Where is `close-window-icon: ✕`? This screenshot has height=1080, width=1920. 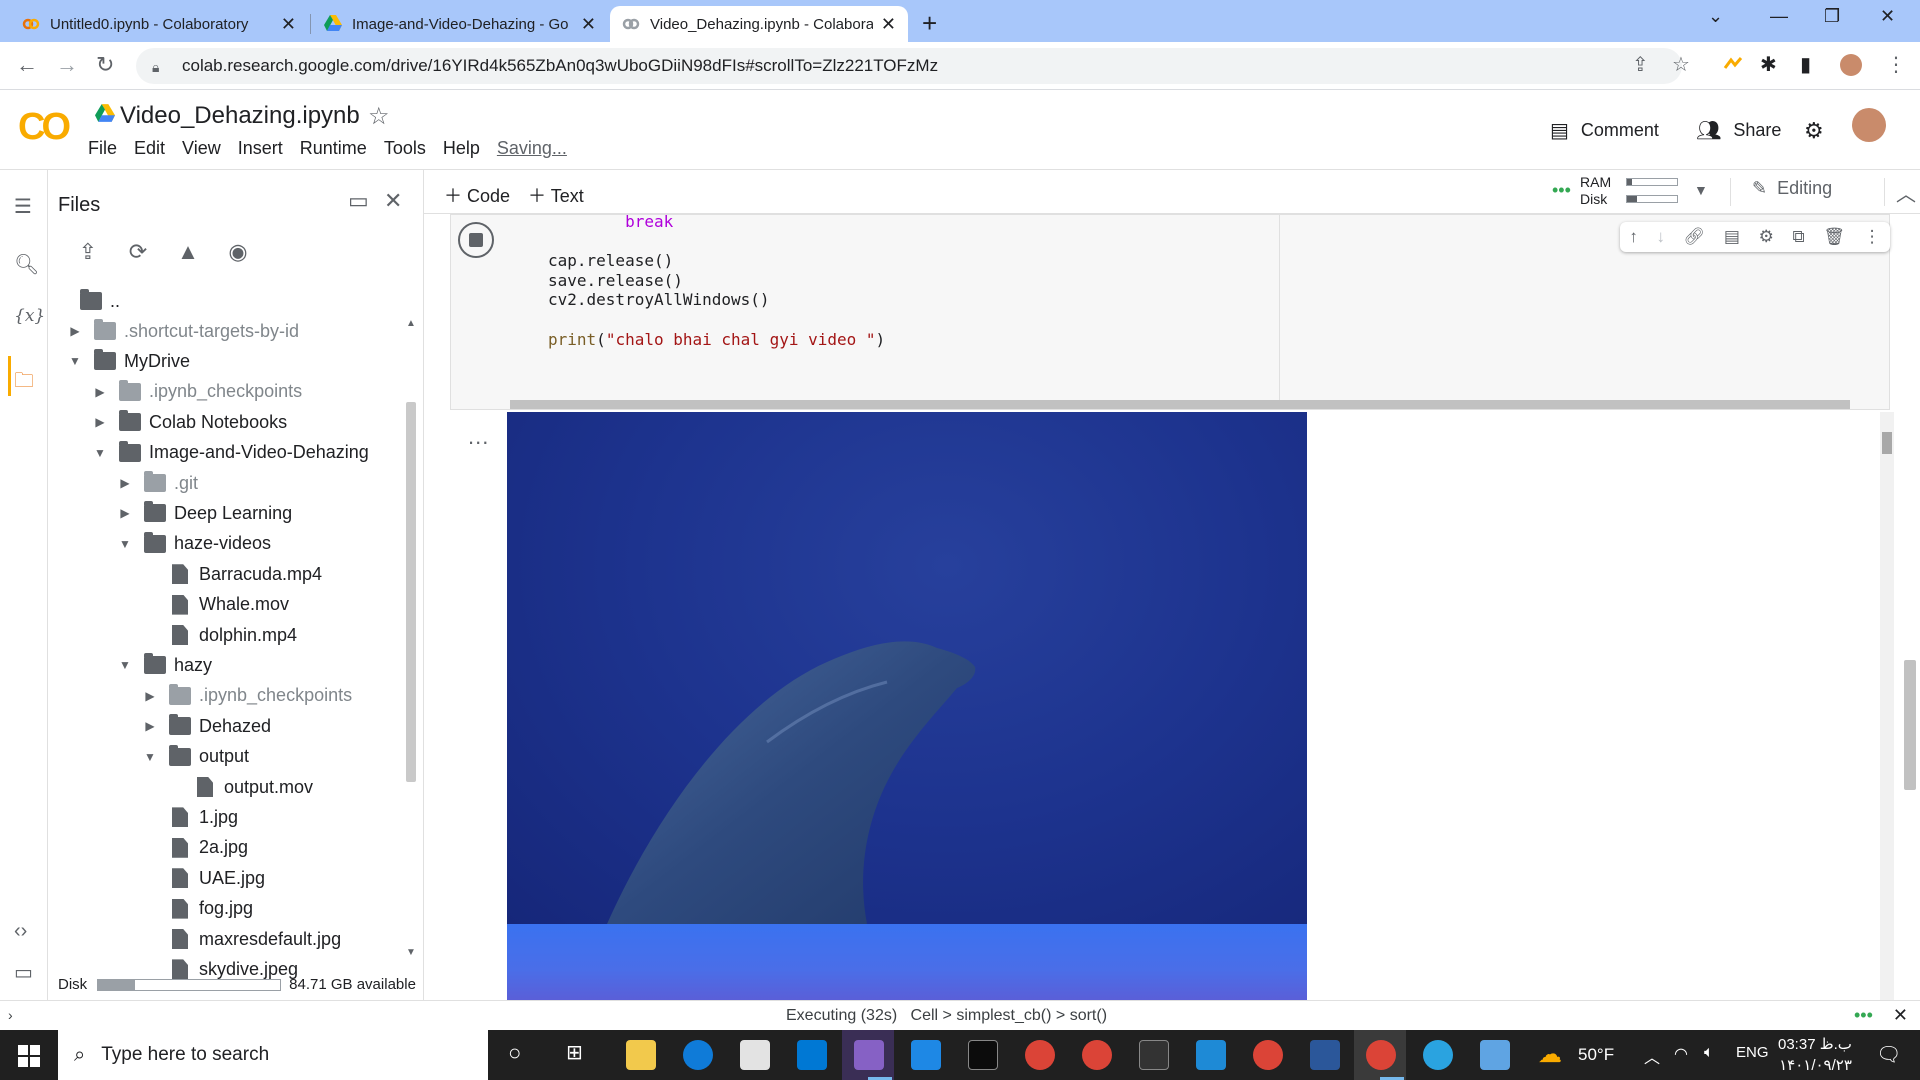 close-window-icon: ✕ is located at coordinates (1887, 16).